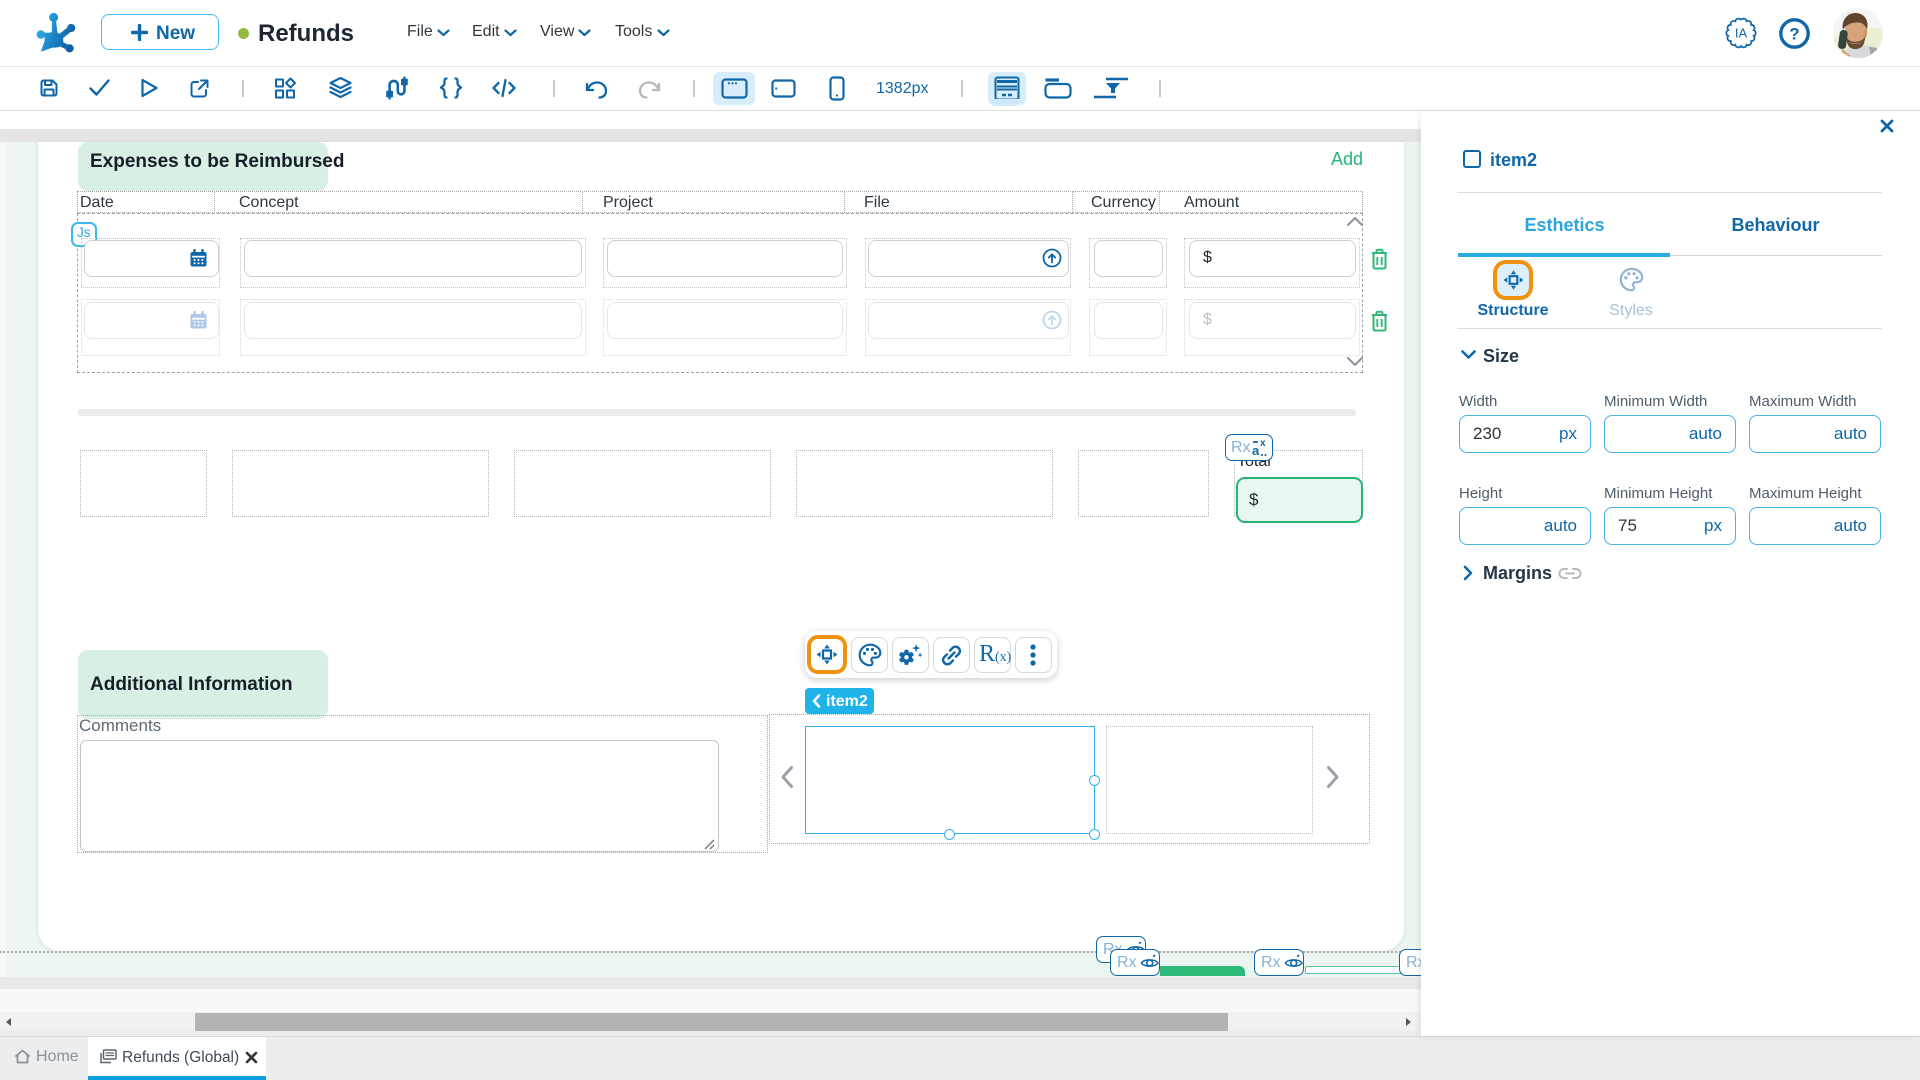 Image resolution: width=1920 pixels, height=1080 pixels. I want to click on svg-text: IA, so click(1741, 33).